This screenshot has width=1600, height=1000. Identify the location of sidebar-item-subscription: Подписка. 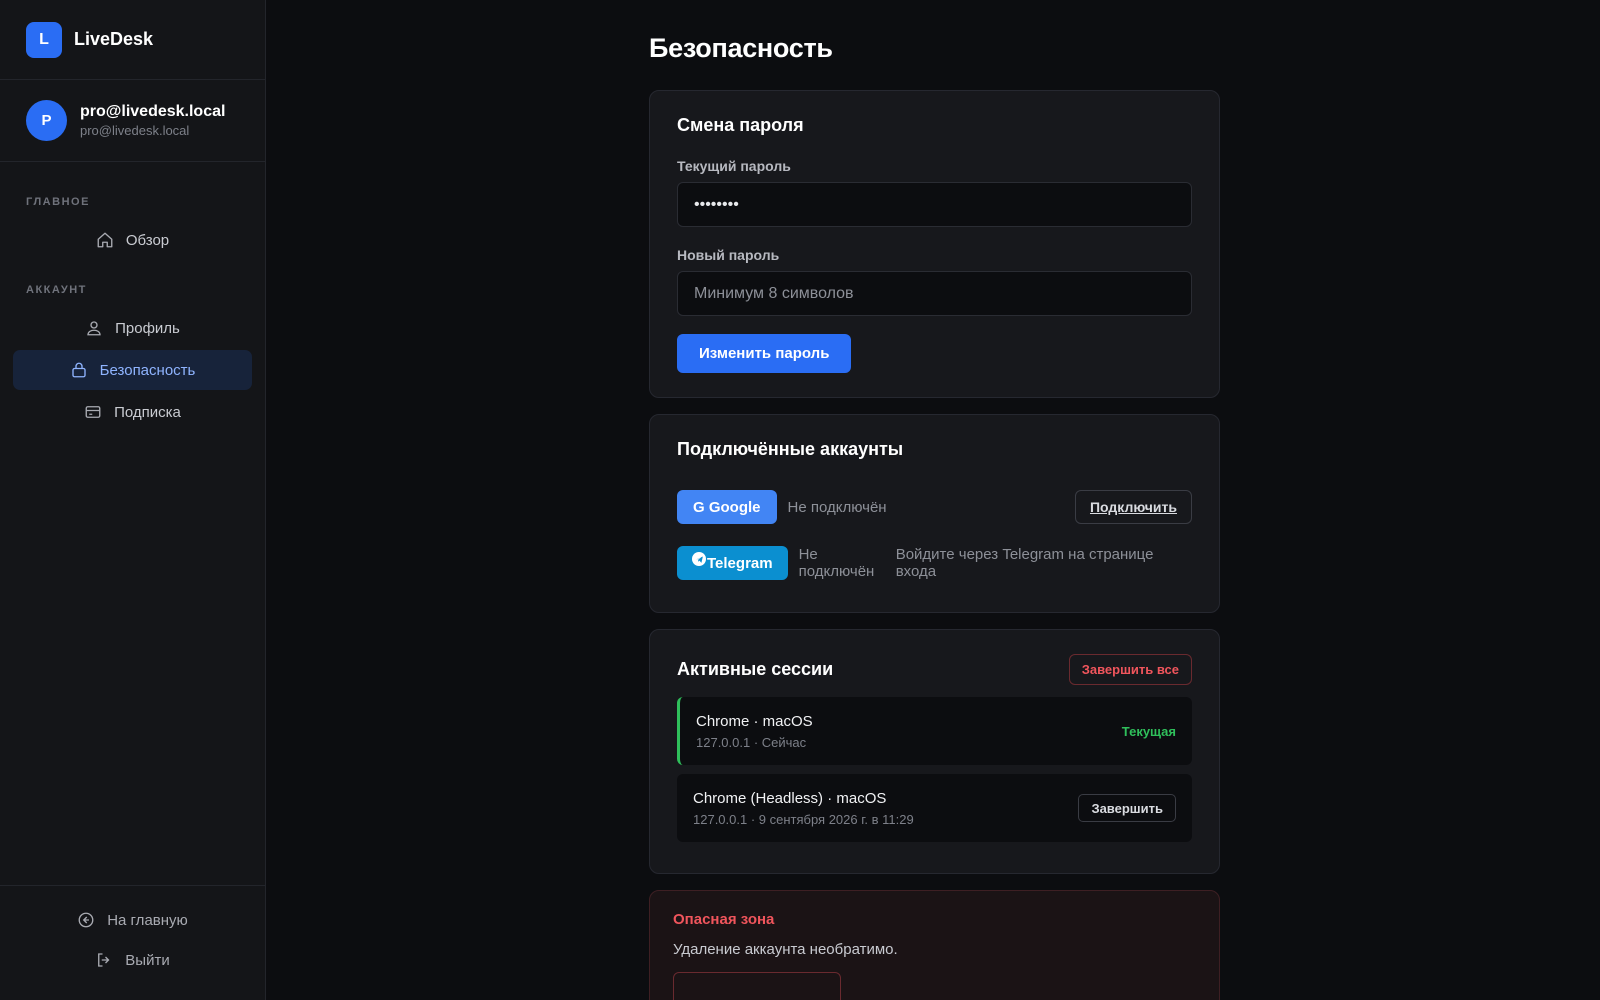
(132, 412).